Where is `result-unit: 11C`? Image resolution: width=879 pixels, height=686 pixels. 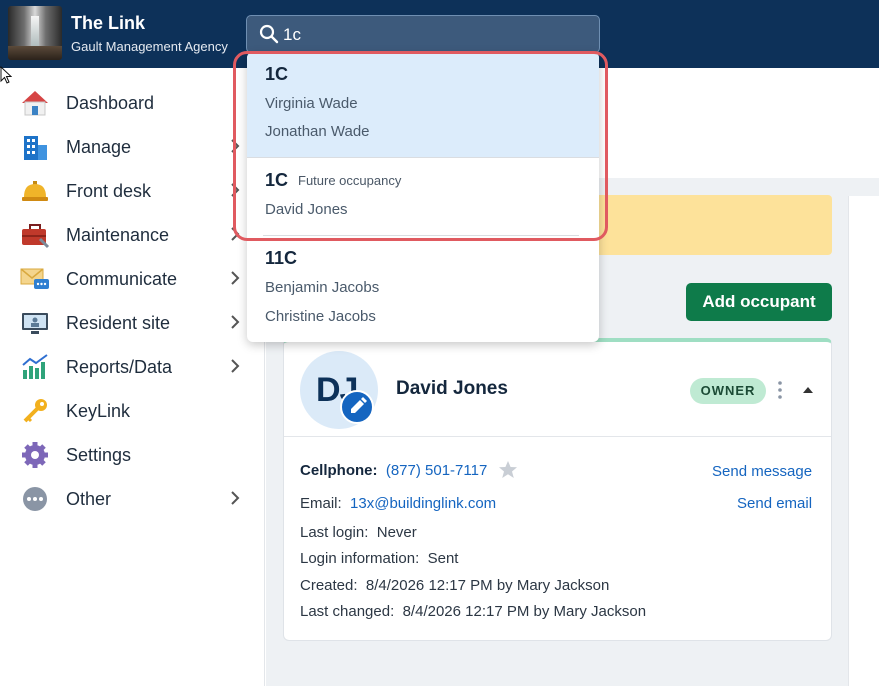 result-unit: 11C is located at coordinates (281, 258).